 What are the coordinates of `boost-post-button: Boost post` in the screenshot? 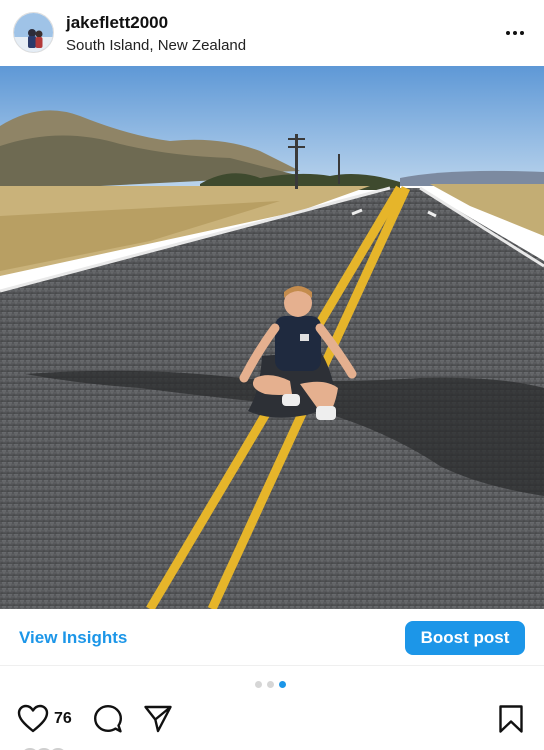 It's located at (465, 638).